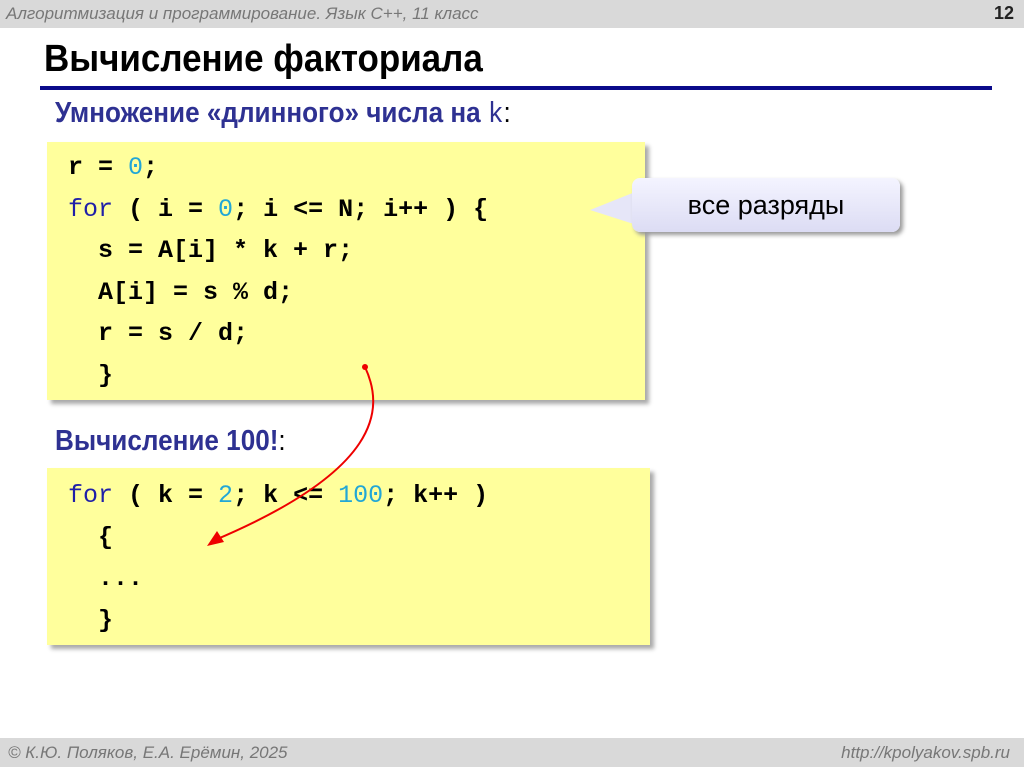 Image resolution: width=1024 pixels, height=767 pixels. Describe the element at coordinates (291, 455) in the screenshot. I see `red-arrow` at that location.